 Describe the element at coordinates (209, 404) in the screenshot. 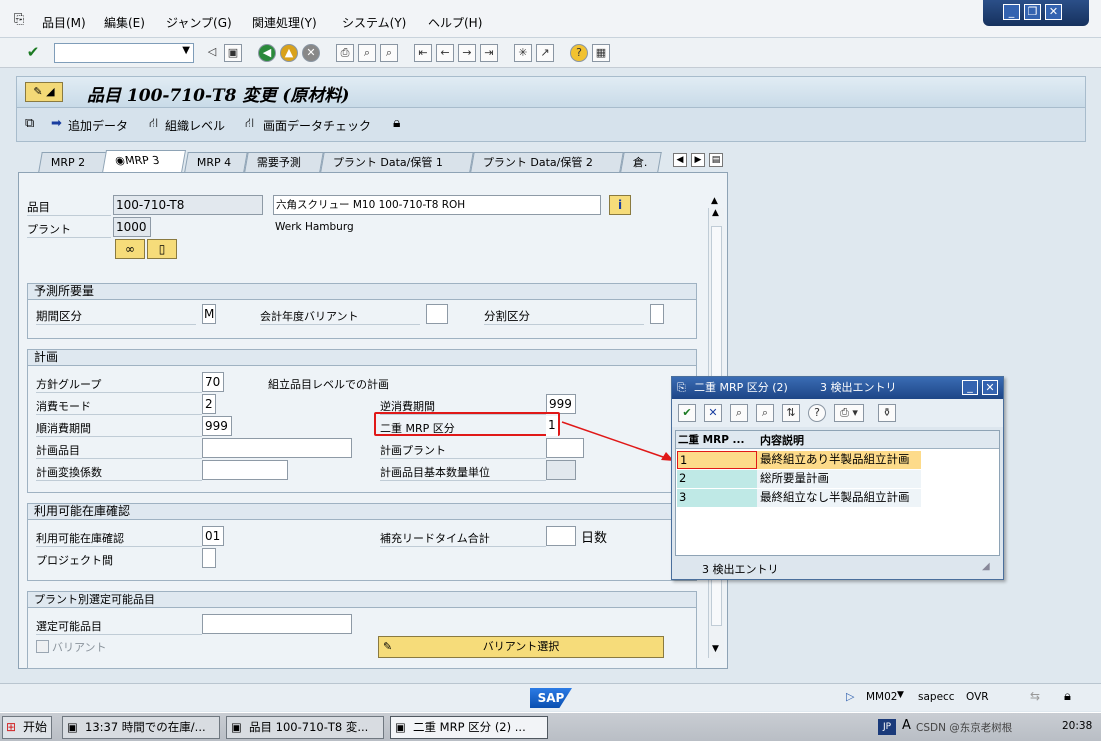

I see `consumption-mode-field: 2` at that location.